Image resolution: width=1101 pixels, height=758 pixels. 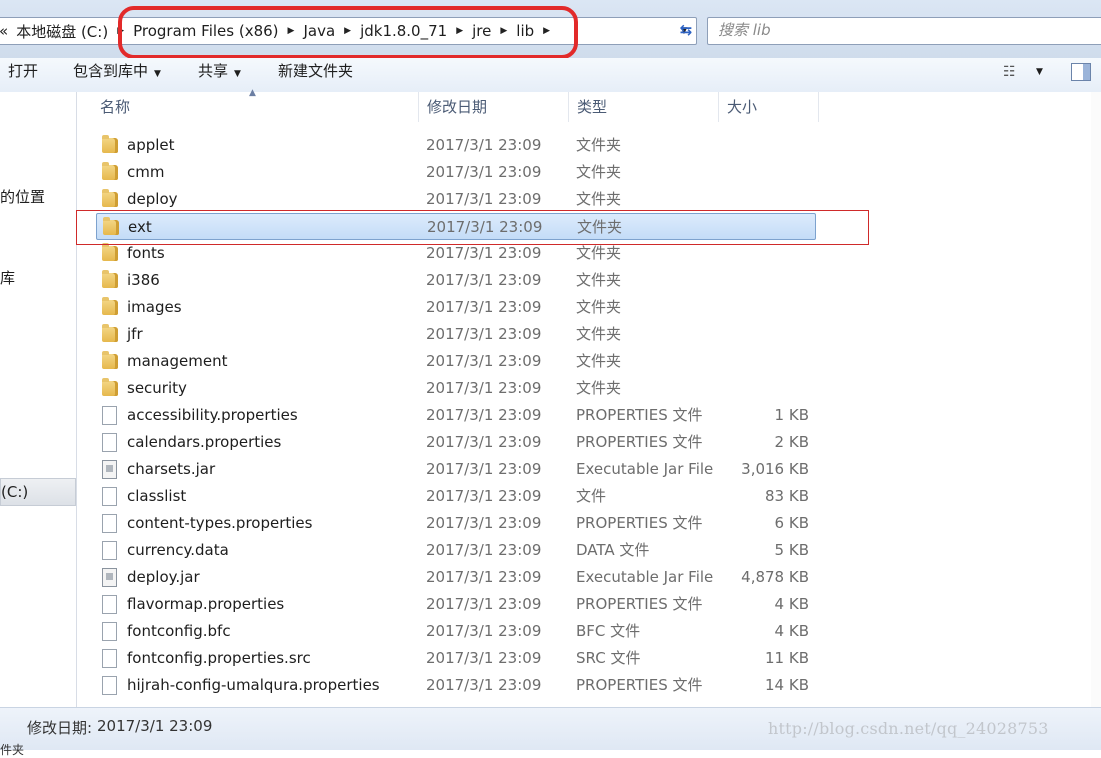 I want to click on share-button: 共享 ▼, so click(x=219, y=75).